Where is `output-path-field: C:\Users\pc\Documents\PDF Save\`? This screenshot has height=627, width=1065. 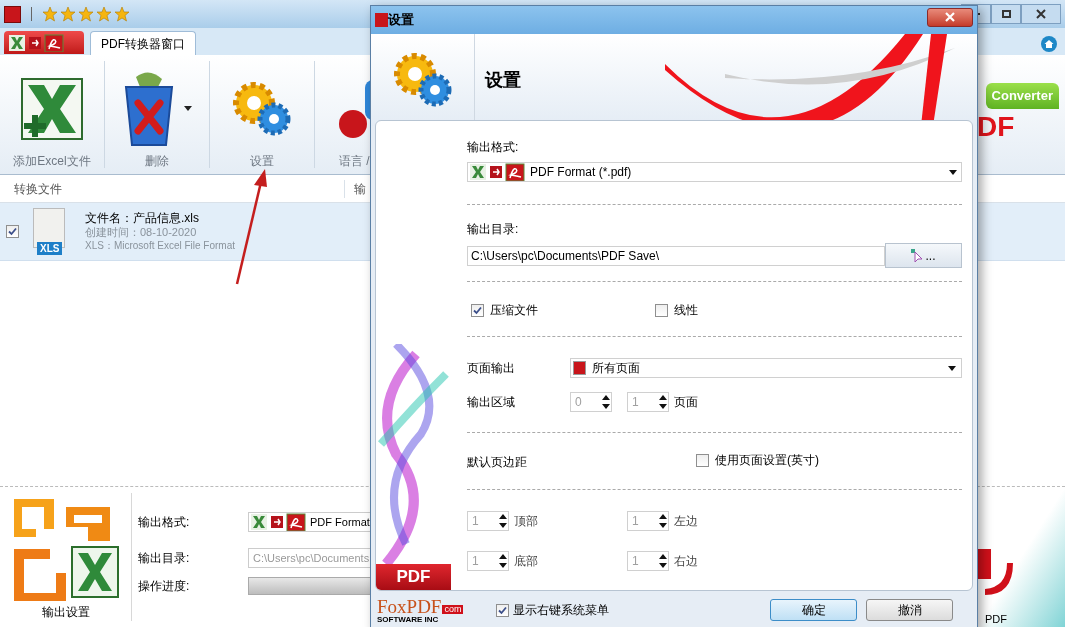
output-path-field: C:\Users\pc\Documents\PDF Save\ is located at coordinates (676, 255).